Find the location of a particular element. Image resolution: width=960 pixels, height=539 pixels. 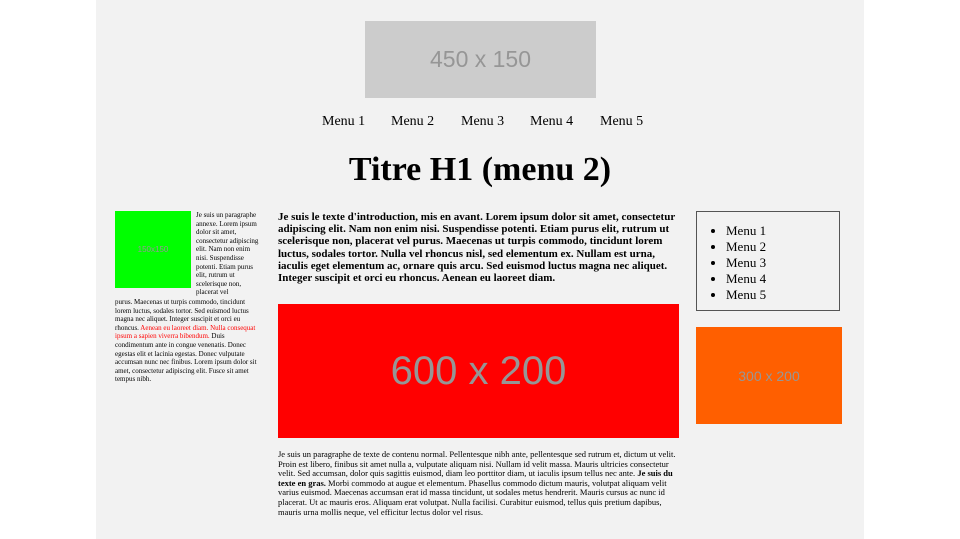

sidebar-item-menu-3: Menu 3 is located at coordinates (746, 263).